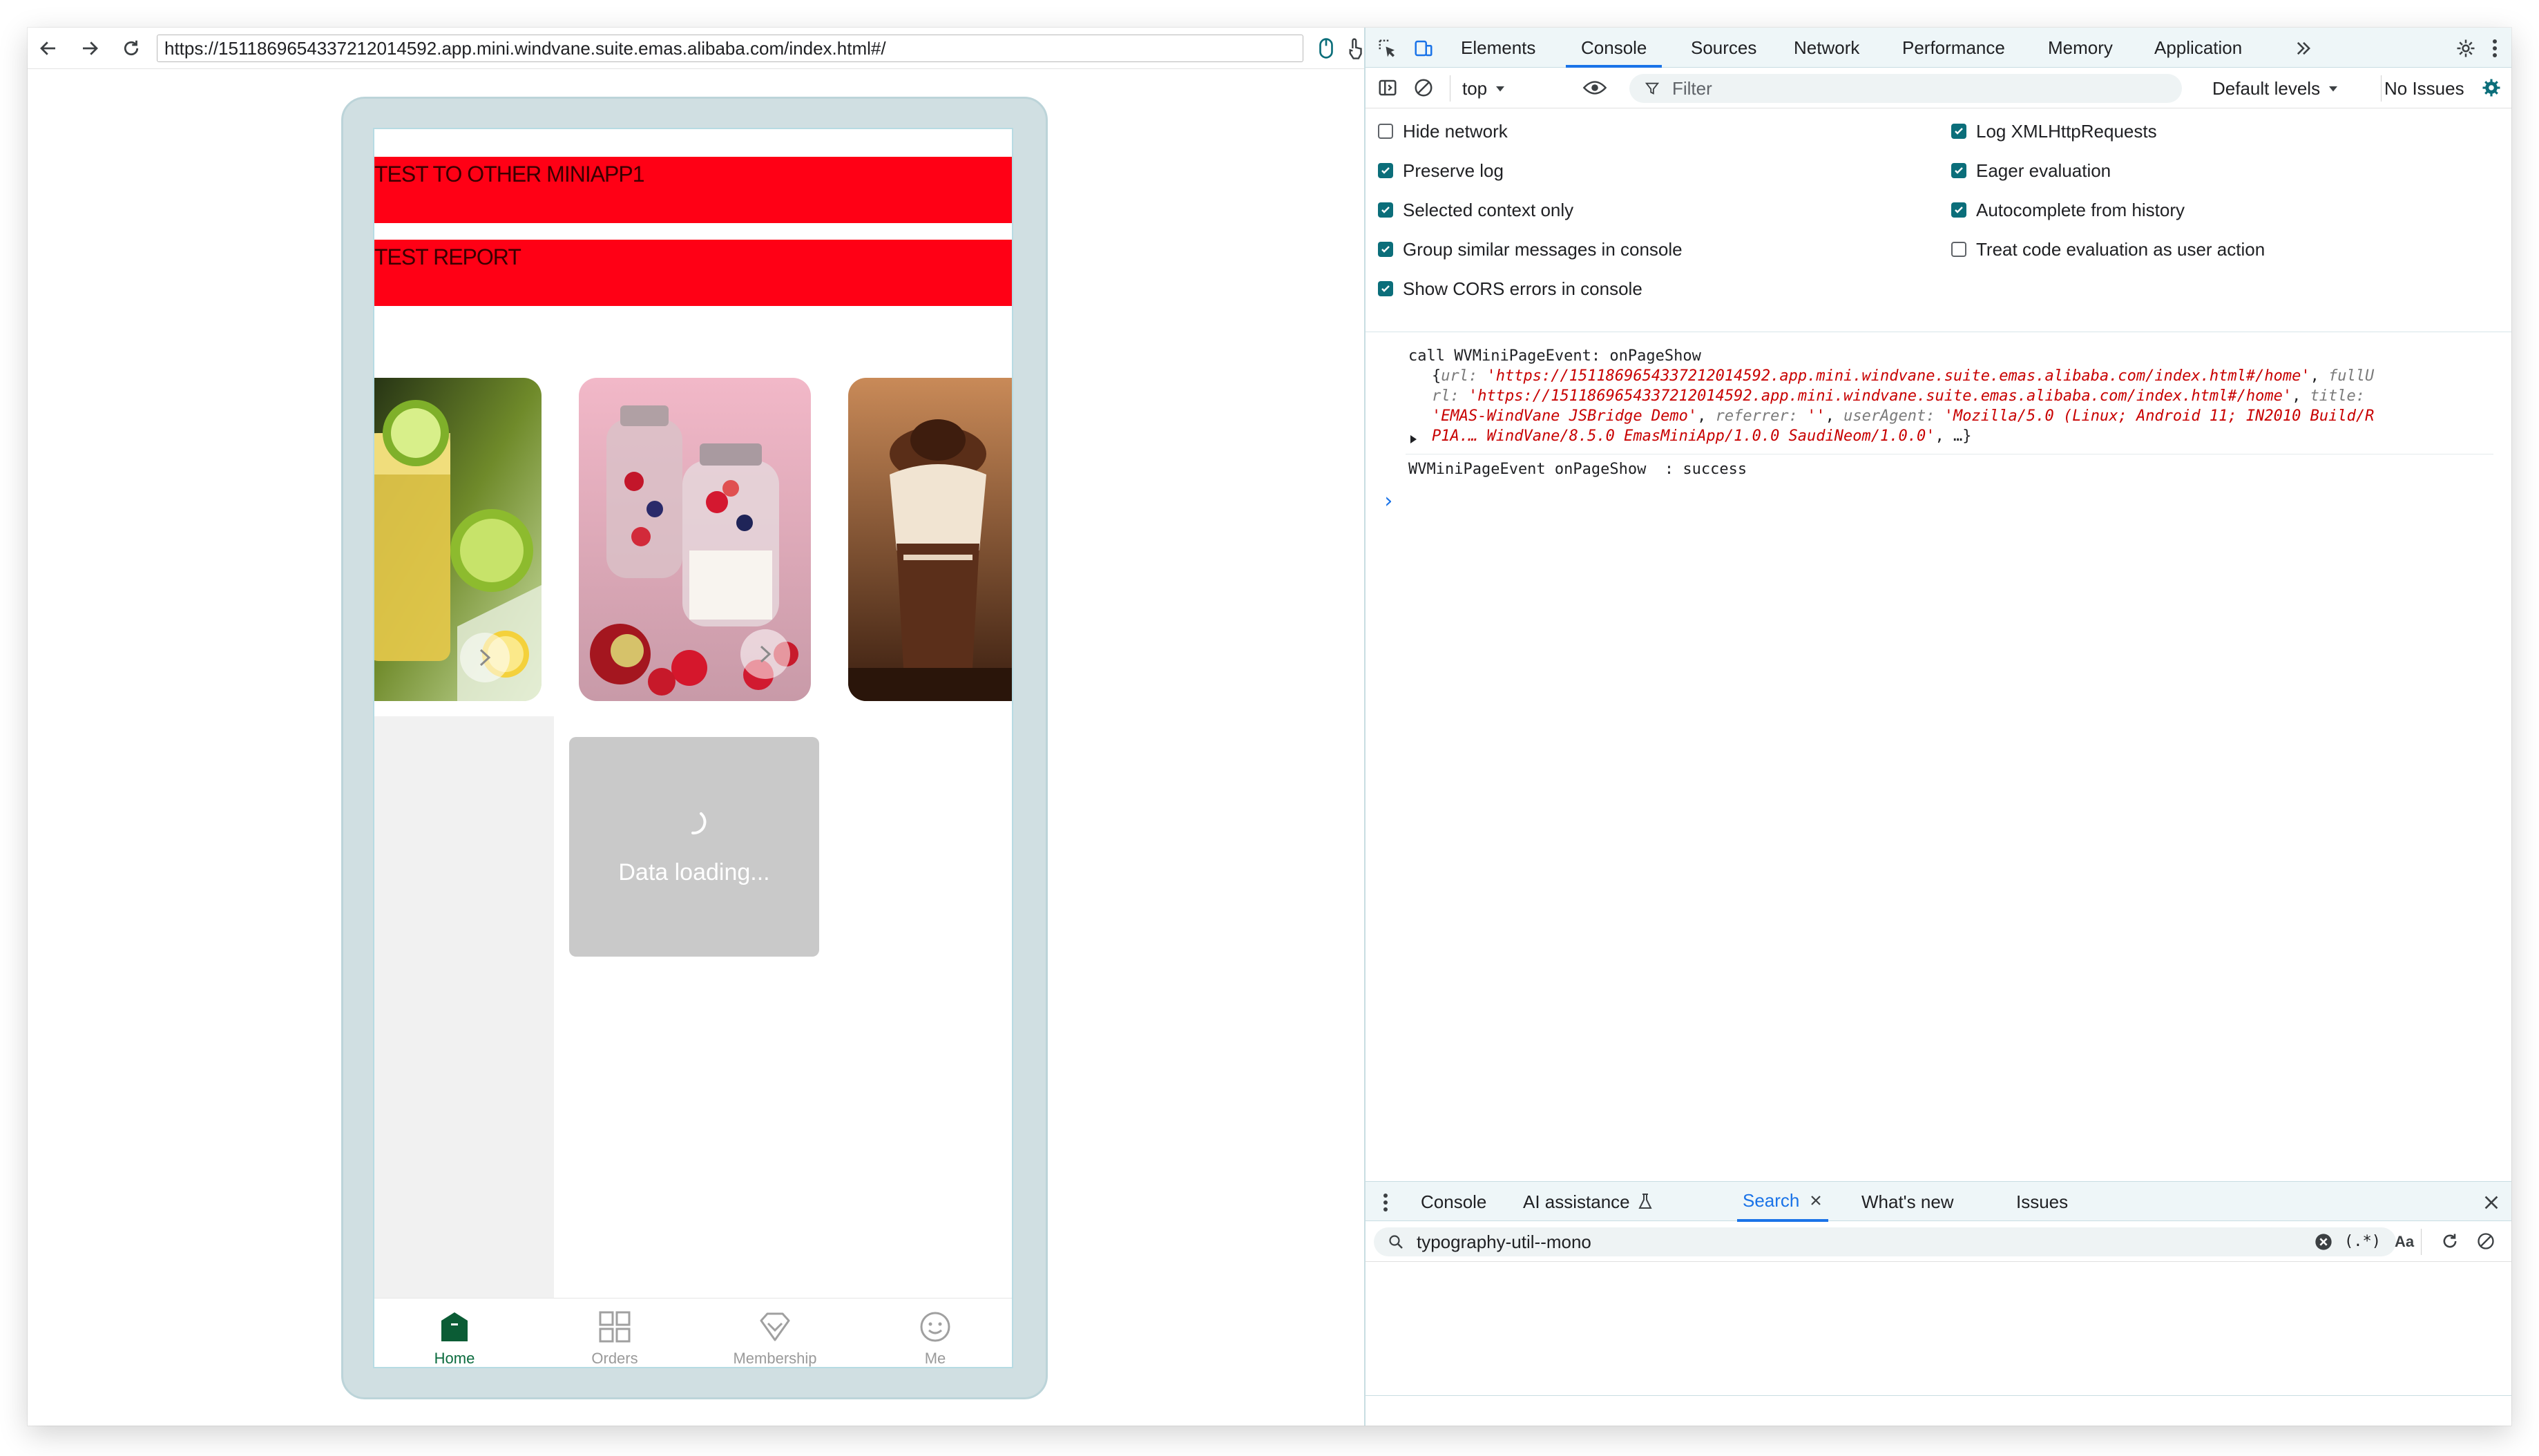 The width and height of the screenshot is (2539, 1456). I want to click on test-report-button: TEST REPORT, so click(693, 273).